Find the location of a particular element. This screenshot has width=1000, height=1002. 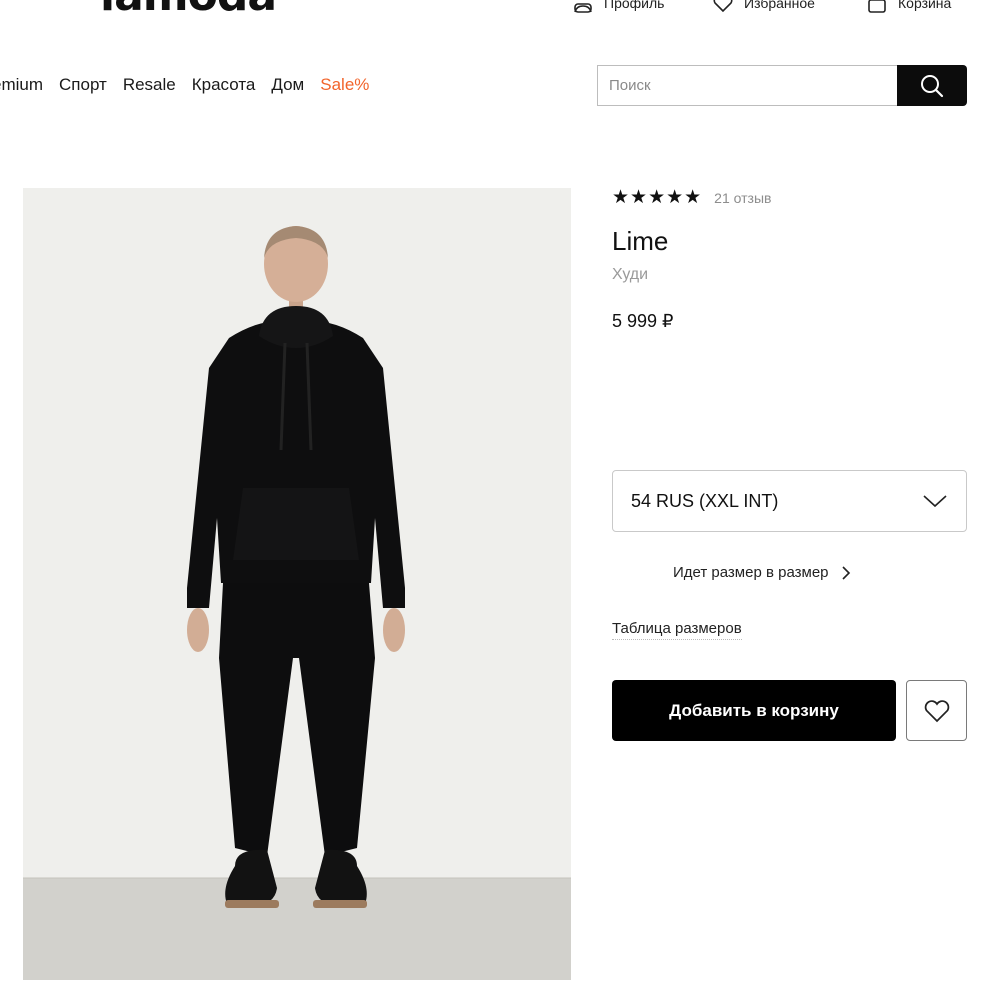

size-table-link: Таблица размеров is located at coordinates (677, 630).